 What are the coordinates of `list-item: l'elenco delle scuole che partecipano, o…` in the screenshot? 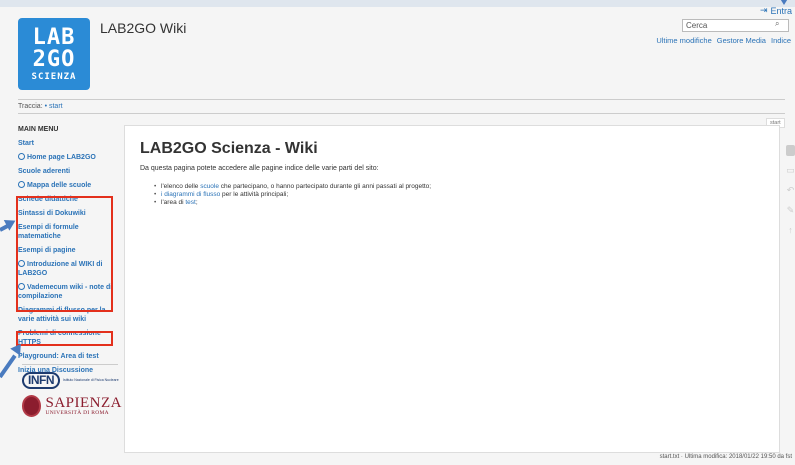 It's located at (459, 187).